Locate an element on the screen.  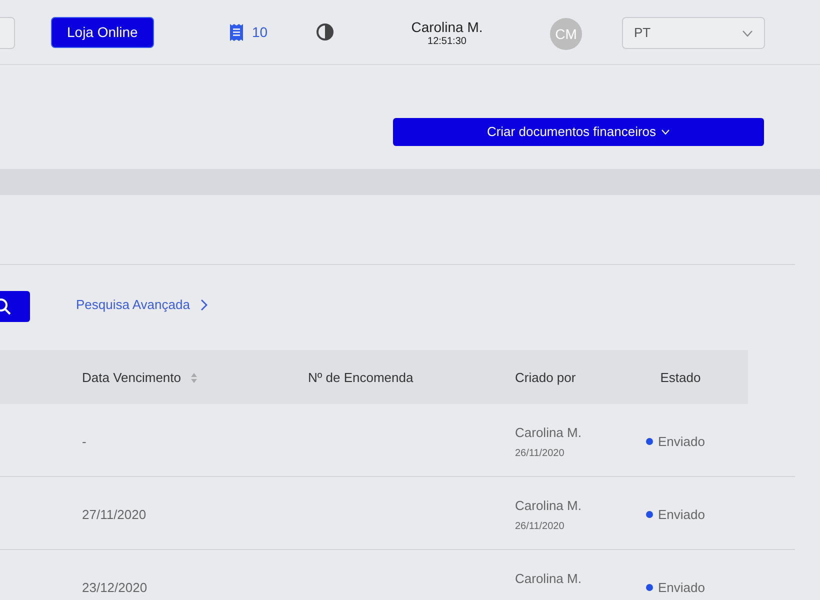
column-header: Criado por is located at coordinates (545, 378).